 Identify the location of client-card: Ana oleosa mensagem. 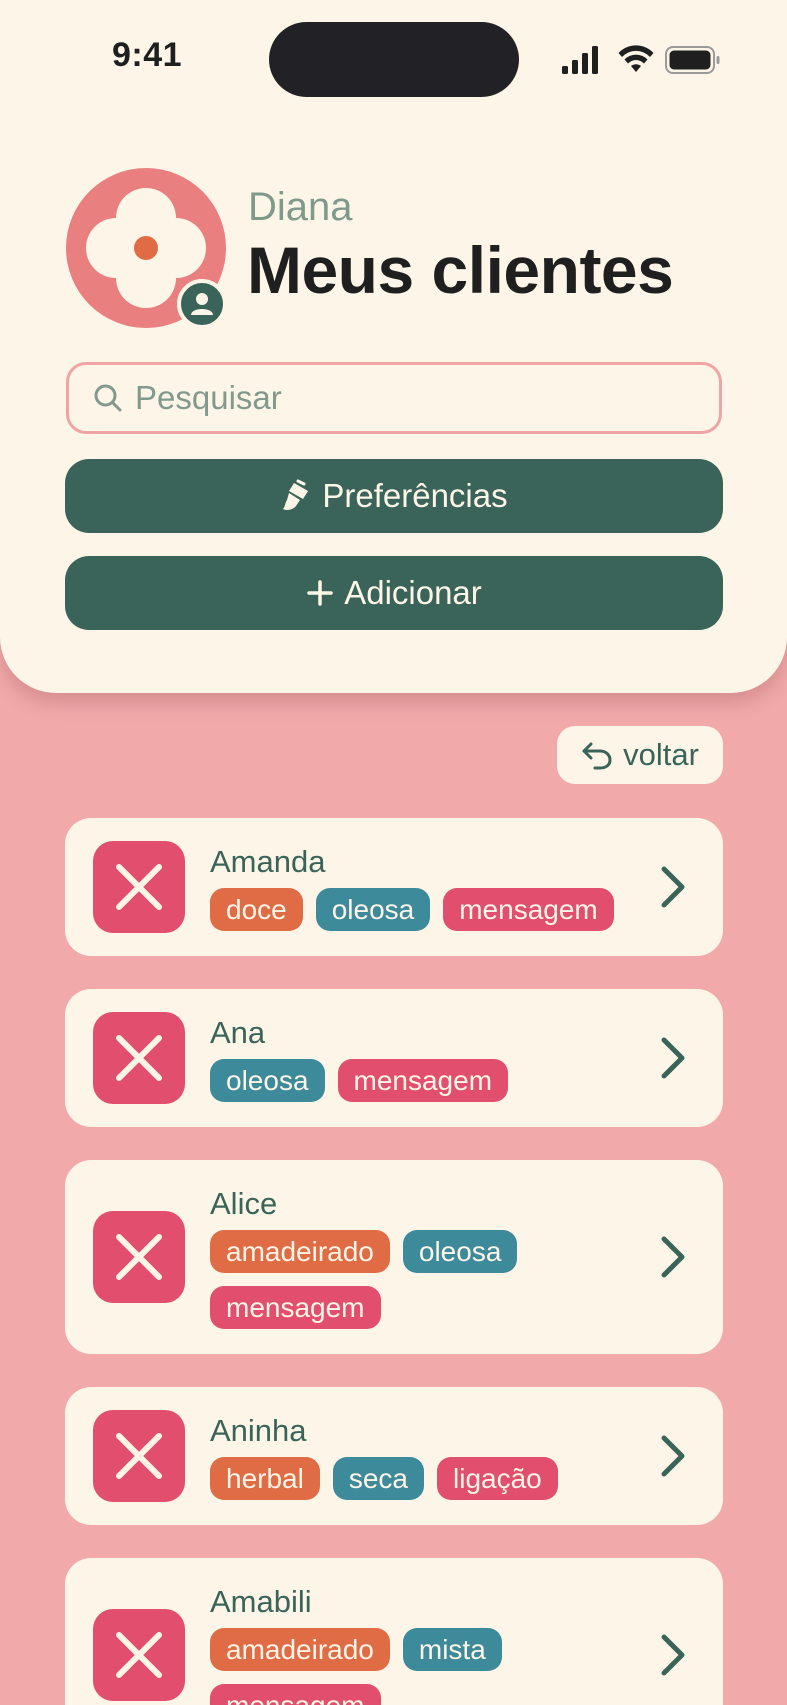
(394, 1058).